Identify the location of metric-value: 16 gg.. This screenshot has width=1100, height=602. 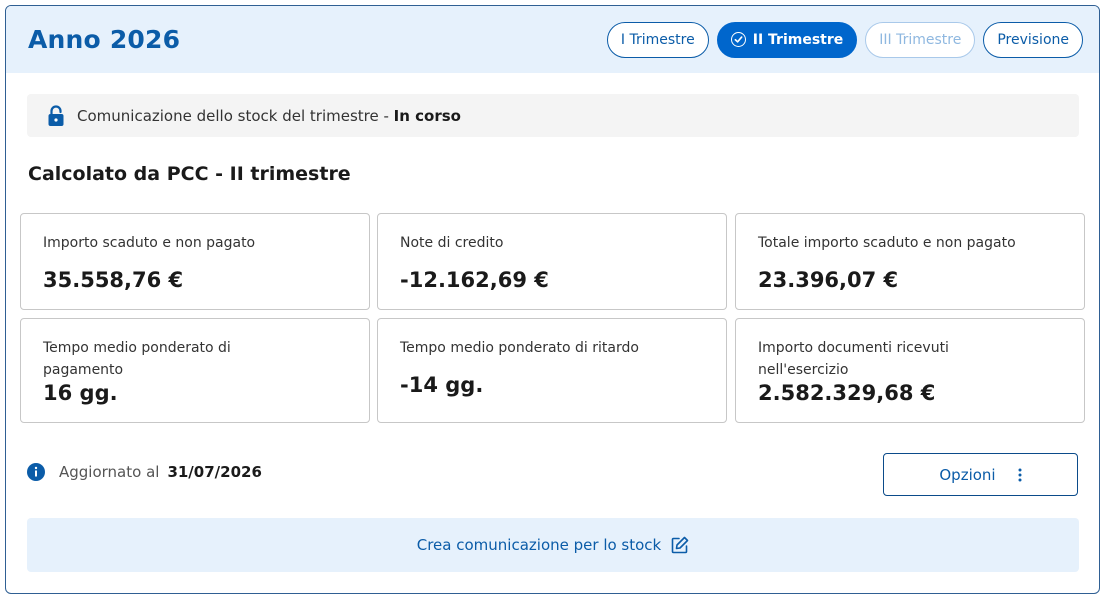
(80, 393).